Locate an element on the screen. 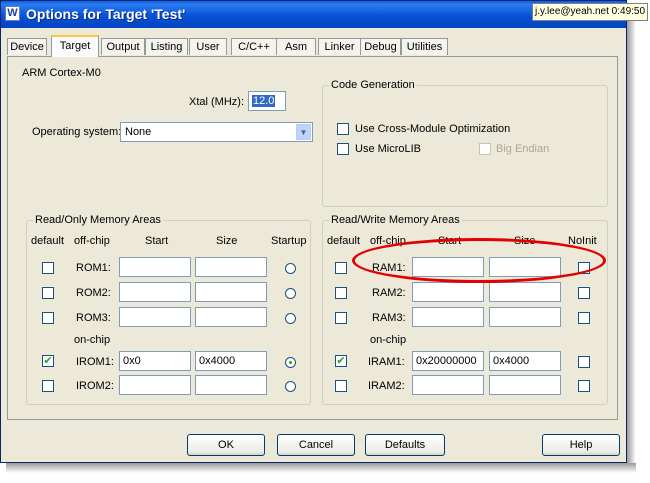 This screenshot has height=483, width=650. big-endian-checkbox is located at coordinates (485, 149).